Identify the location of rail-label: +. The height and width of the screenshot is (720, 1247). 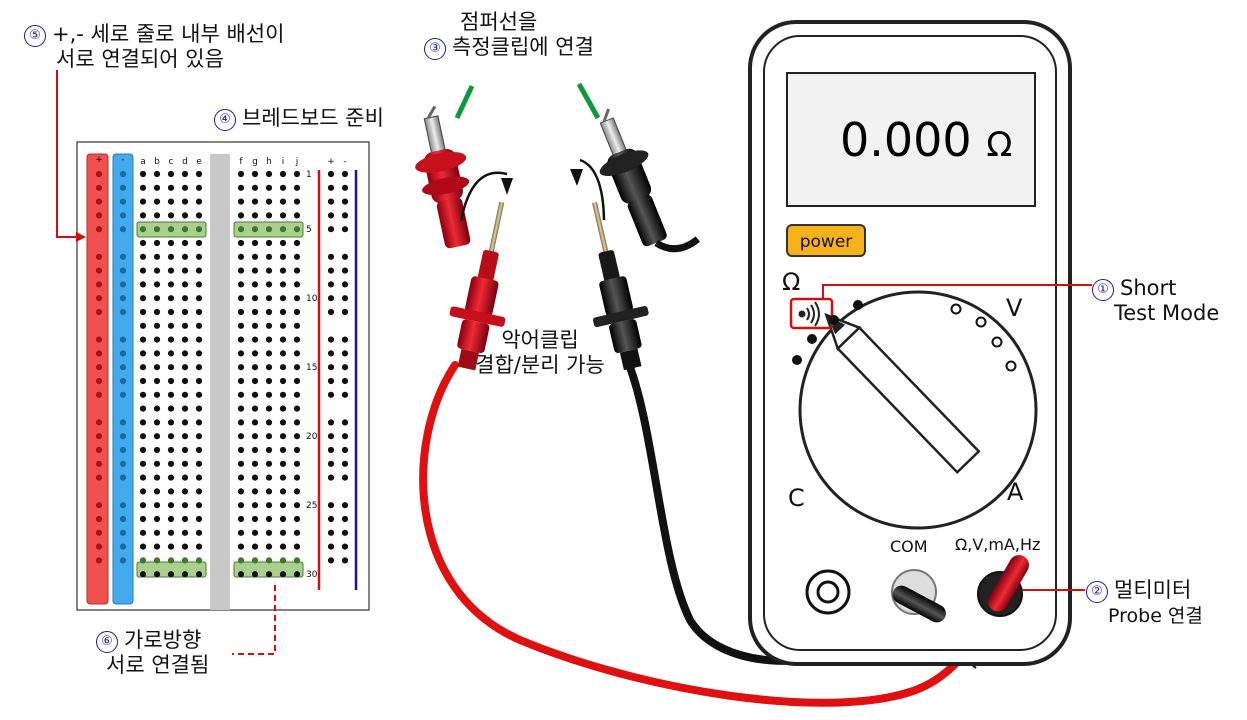
(331, 162).